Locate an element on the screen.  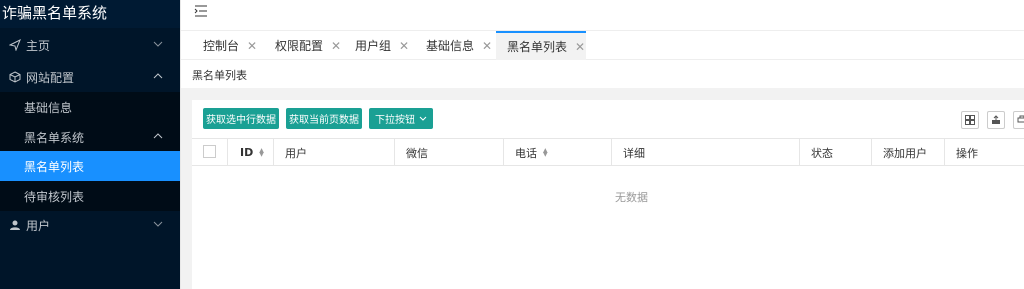
column-label: 详细 is located at coordinates (634, 153).